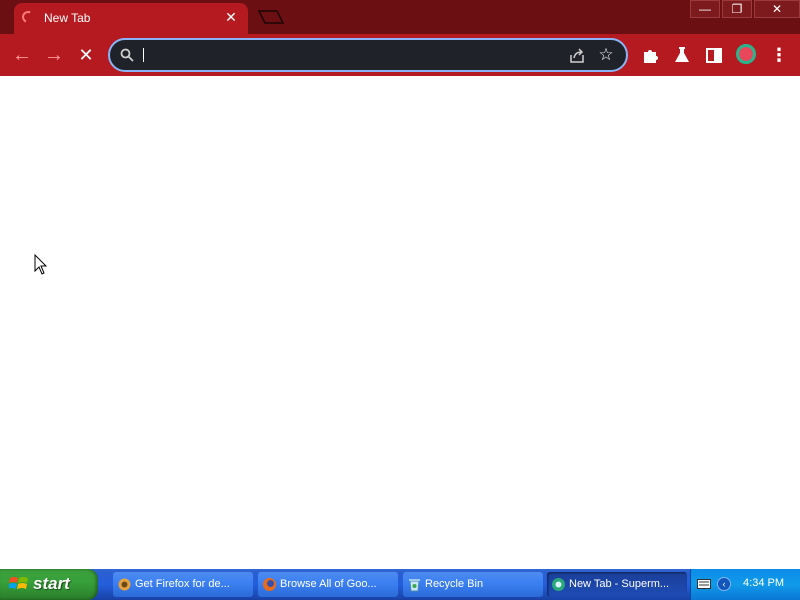 Image resolution: width=800 pixels, height=600 pixels. Describe the element at coordinates (127, 55) in the screenshot. I see `search-icon` at that location.